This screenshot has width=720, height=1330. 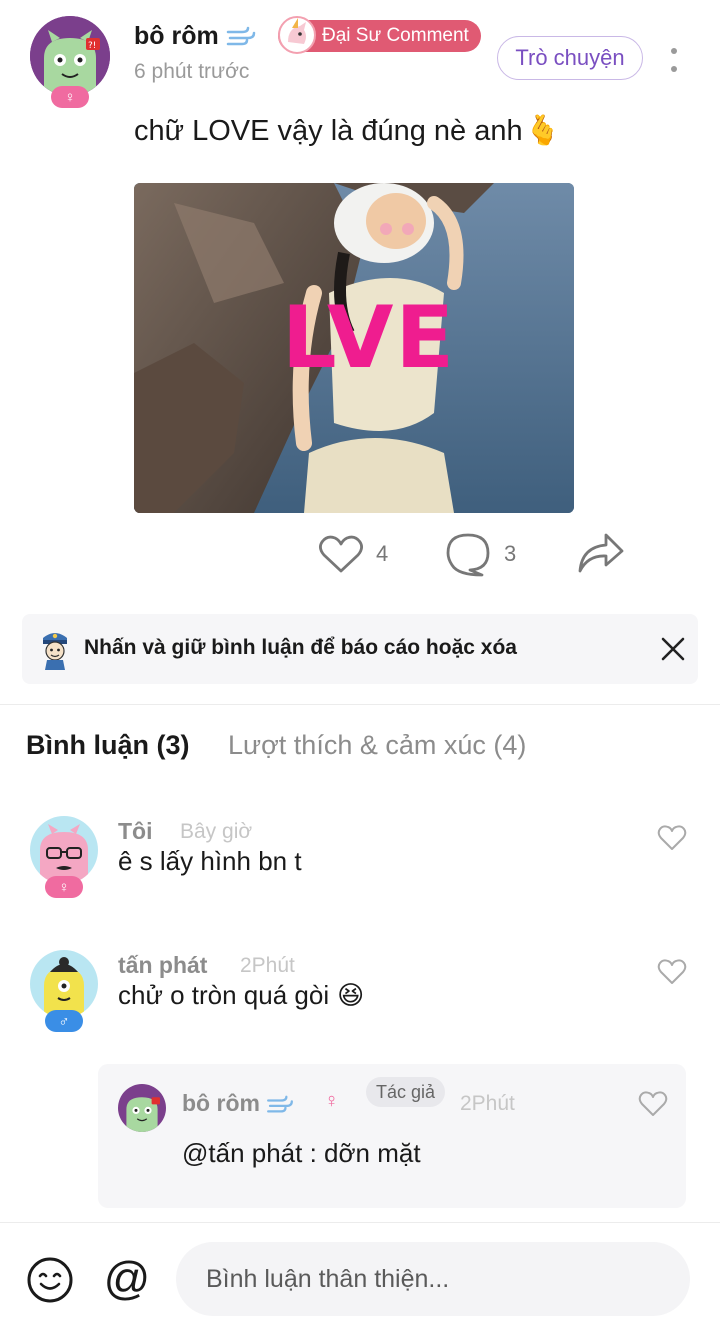 I want to click on comment-text-content: chử o tròn quá gòi, so click(x=224, y=995).